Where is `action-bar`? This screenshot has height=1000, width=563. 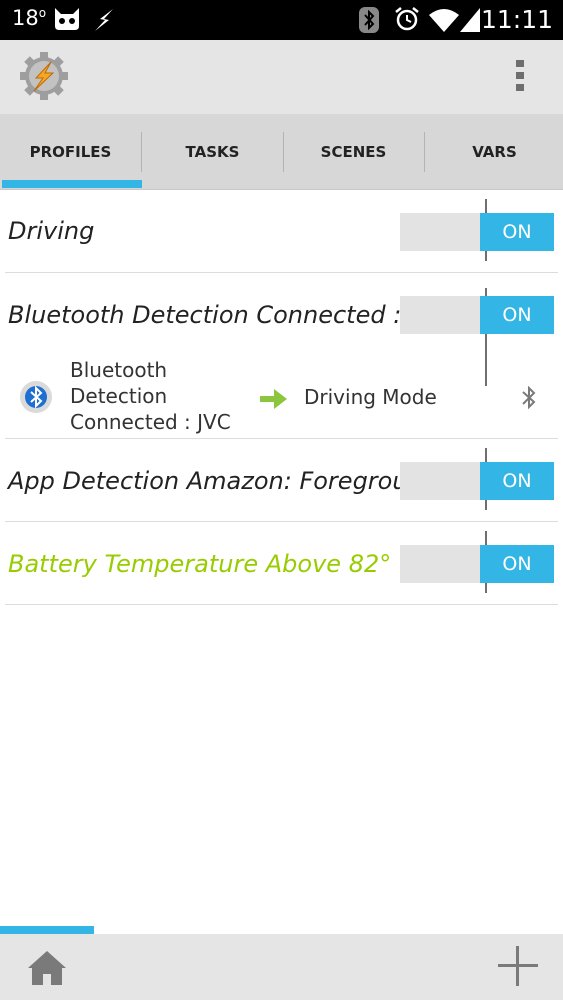
action-bar is located at coordinates (281, 77).